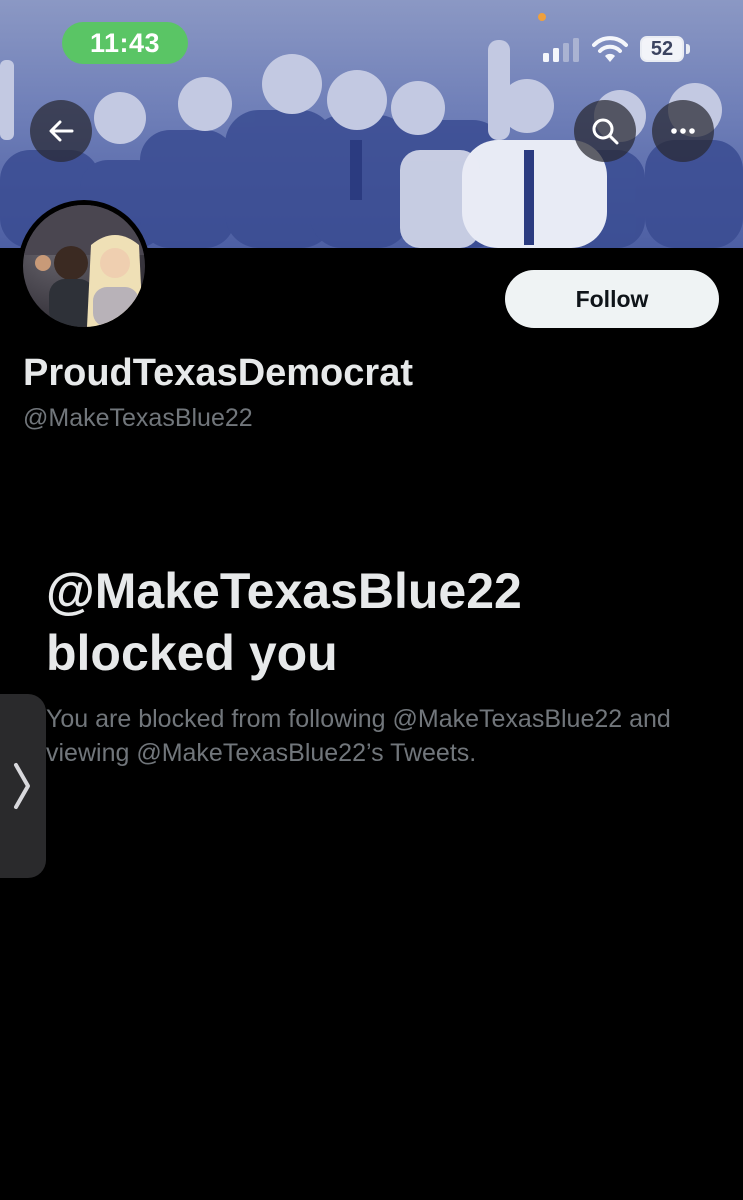 Image resolution: width=743 pixels, height=1200 pixels. Describe the element at coordinates (610, 49) in the screenshot. I see `wifi-icon` at that location.